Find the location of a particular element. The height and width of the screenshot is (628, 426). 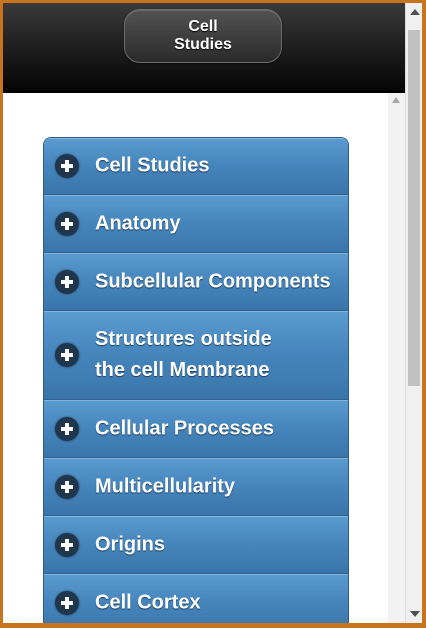

inner-scrollbar is located at coordinates (396, 358).